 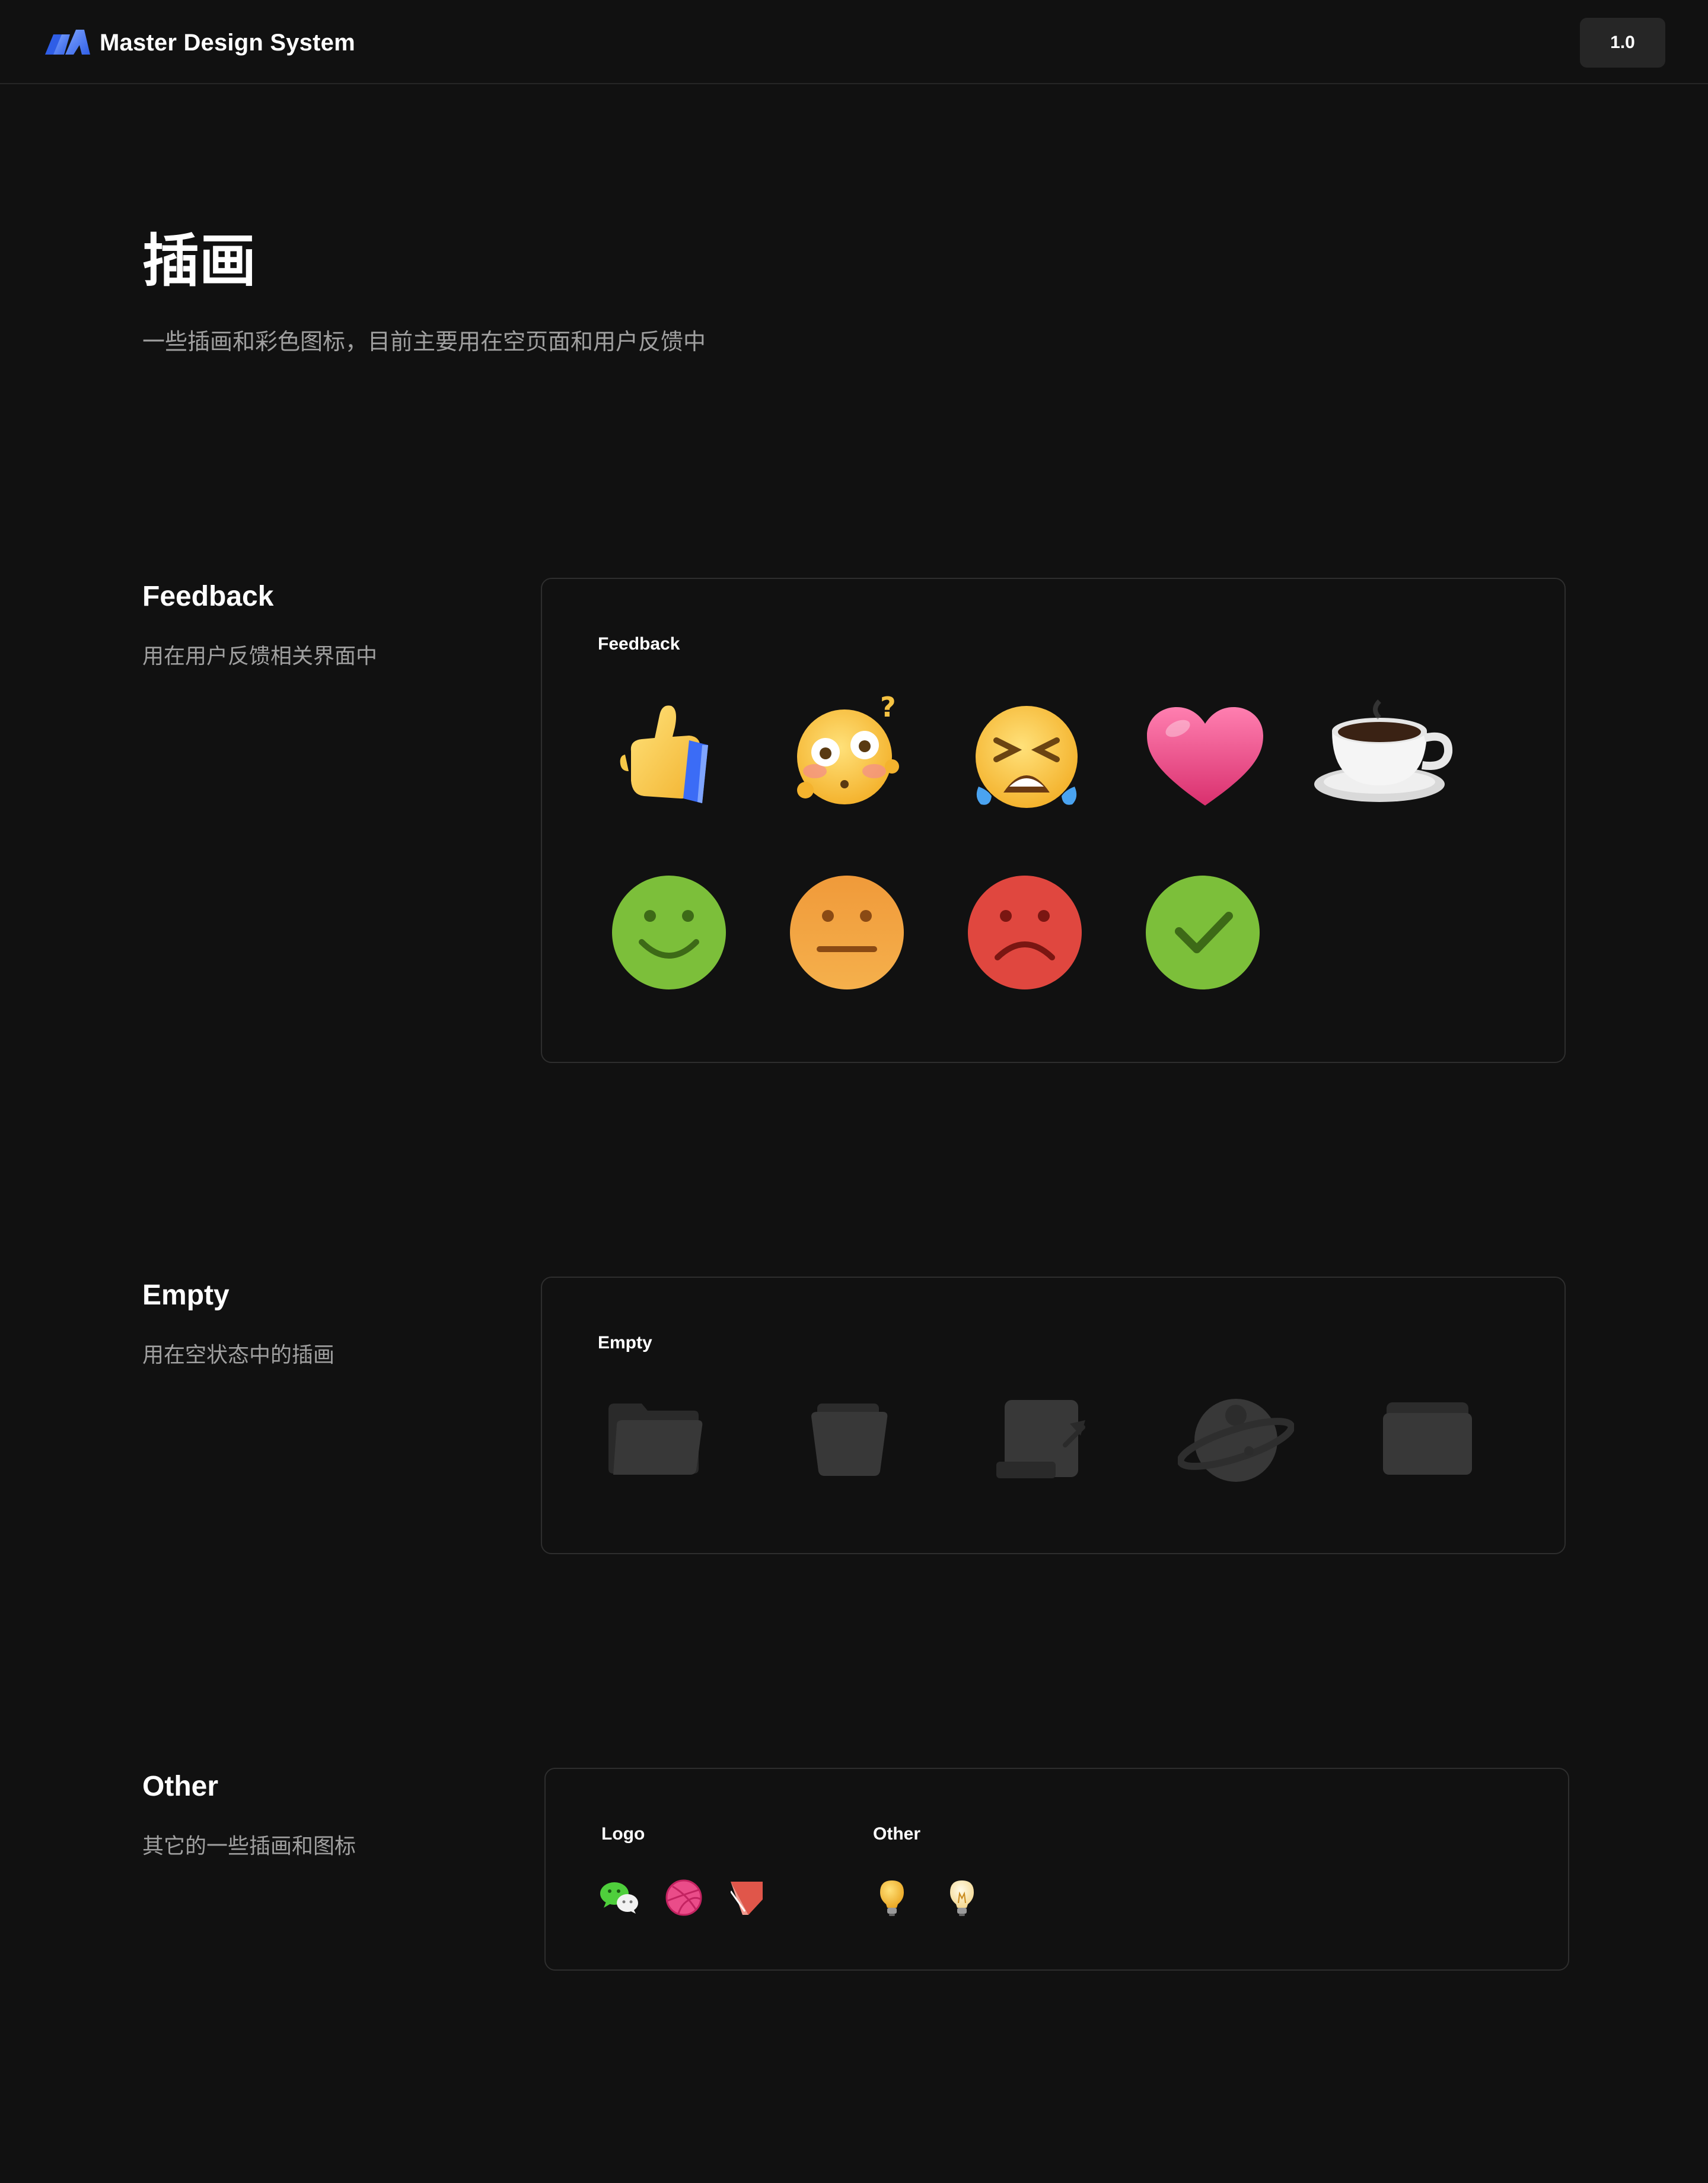 What do you see at coordinates (1427, 1439) in the screenshot?
I see `closed-folder-icon` at bounding box center [1427, 1439].